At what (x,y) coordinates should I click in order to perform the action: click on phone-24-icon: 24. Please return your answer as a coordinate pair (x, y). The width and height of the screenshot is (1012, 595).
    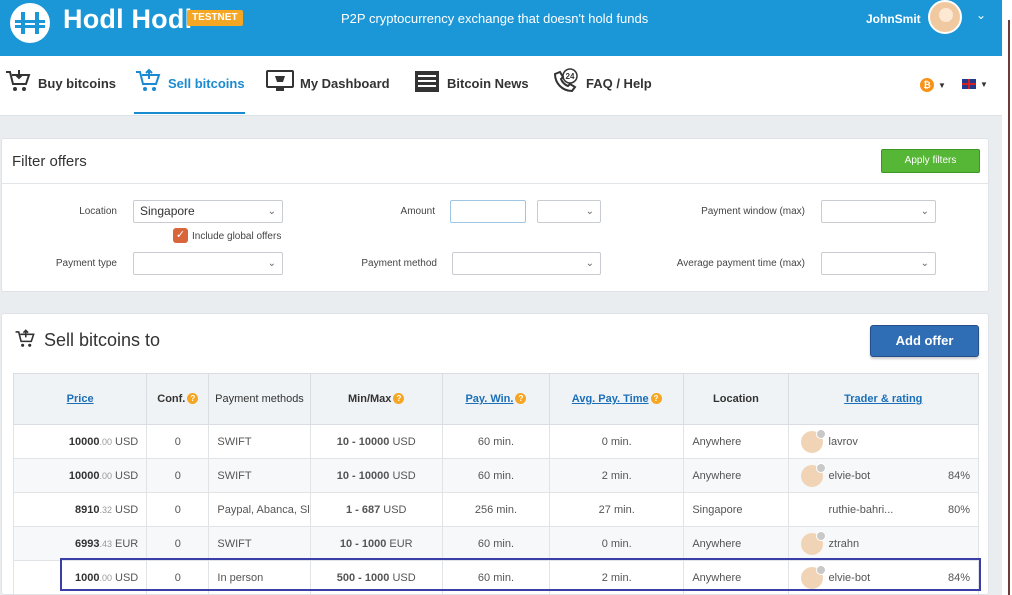
    Looking at the image, I should click on (566, 81).